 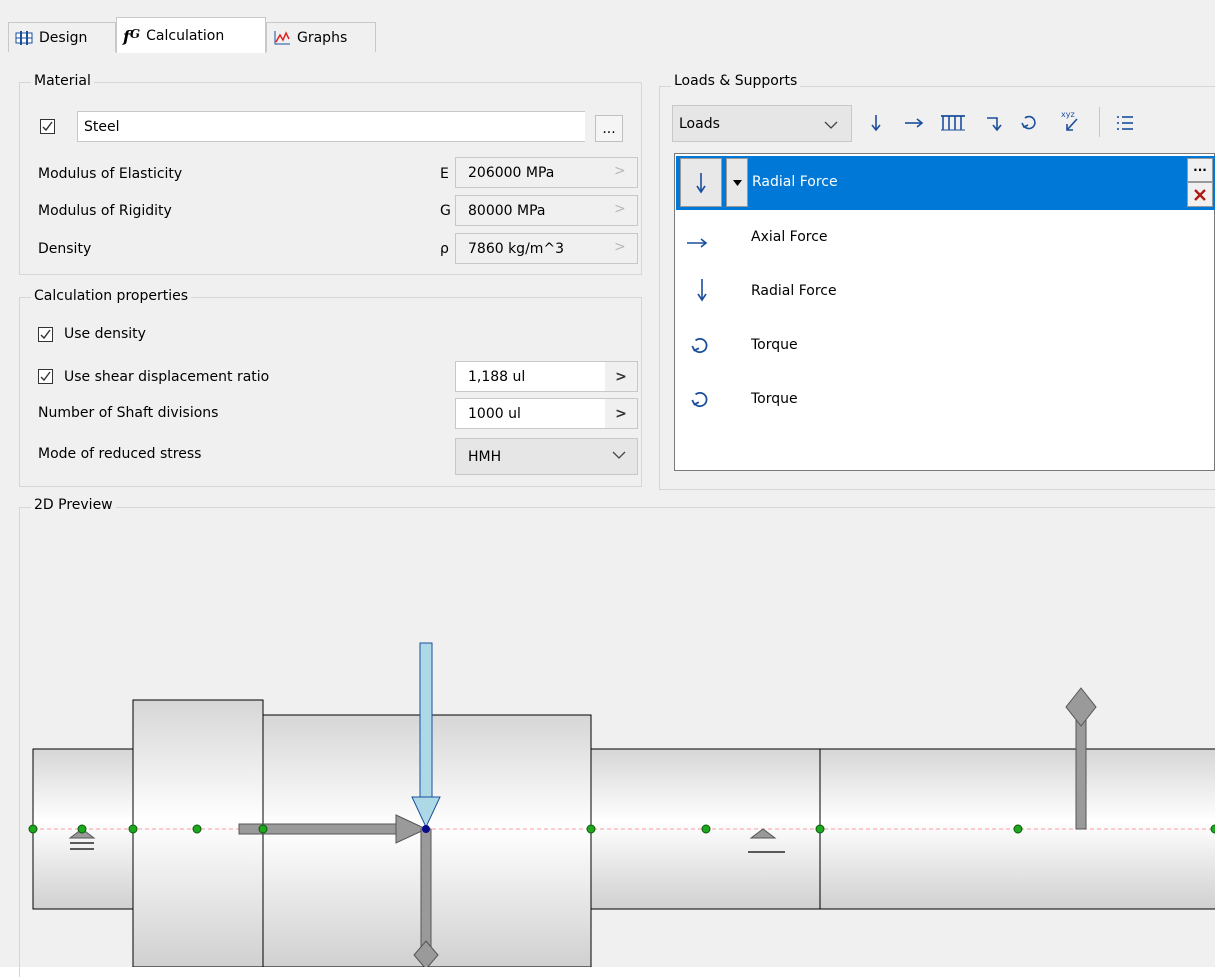 What do you see at coordinates (331, 126) in the screenshot?
I see `material-name-field: Steel` at bounding box center [331, 126].